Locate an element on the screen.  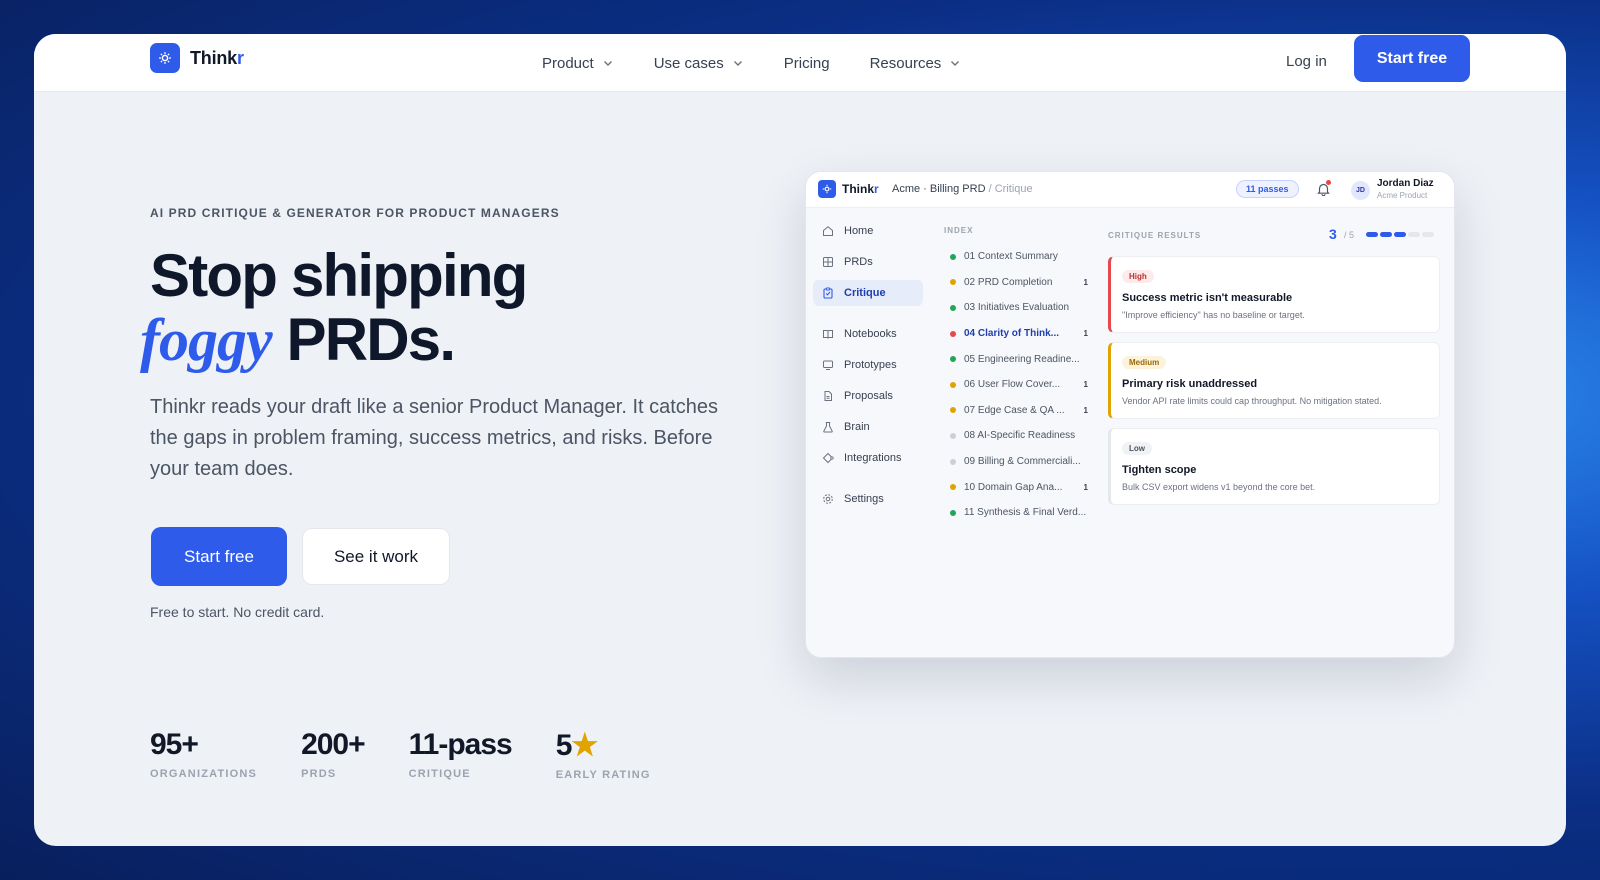
critique-total: / 5 is located at coordinates (1349, 235).